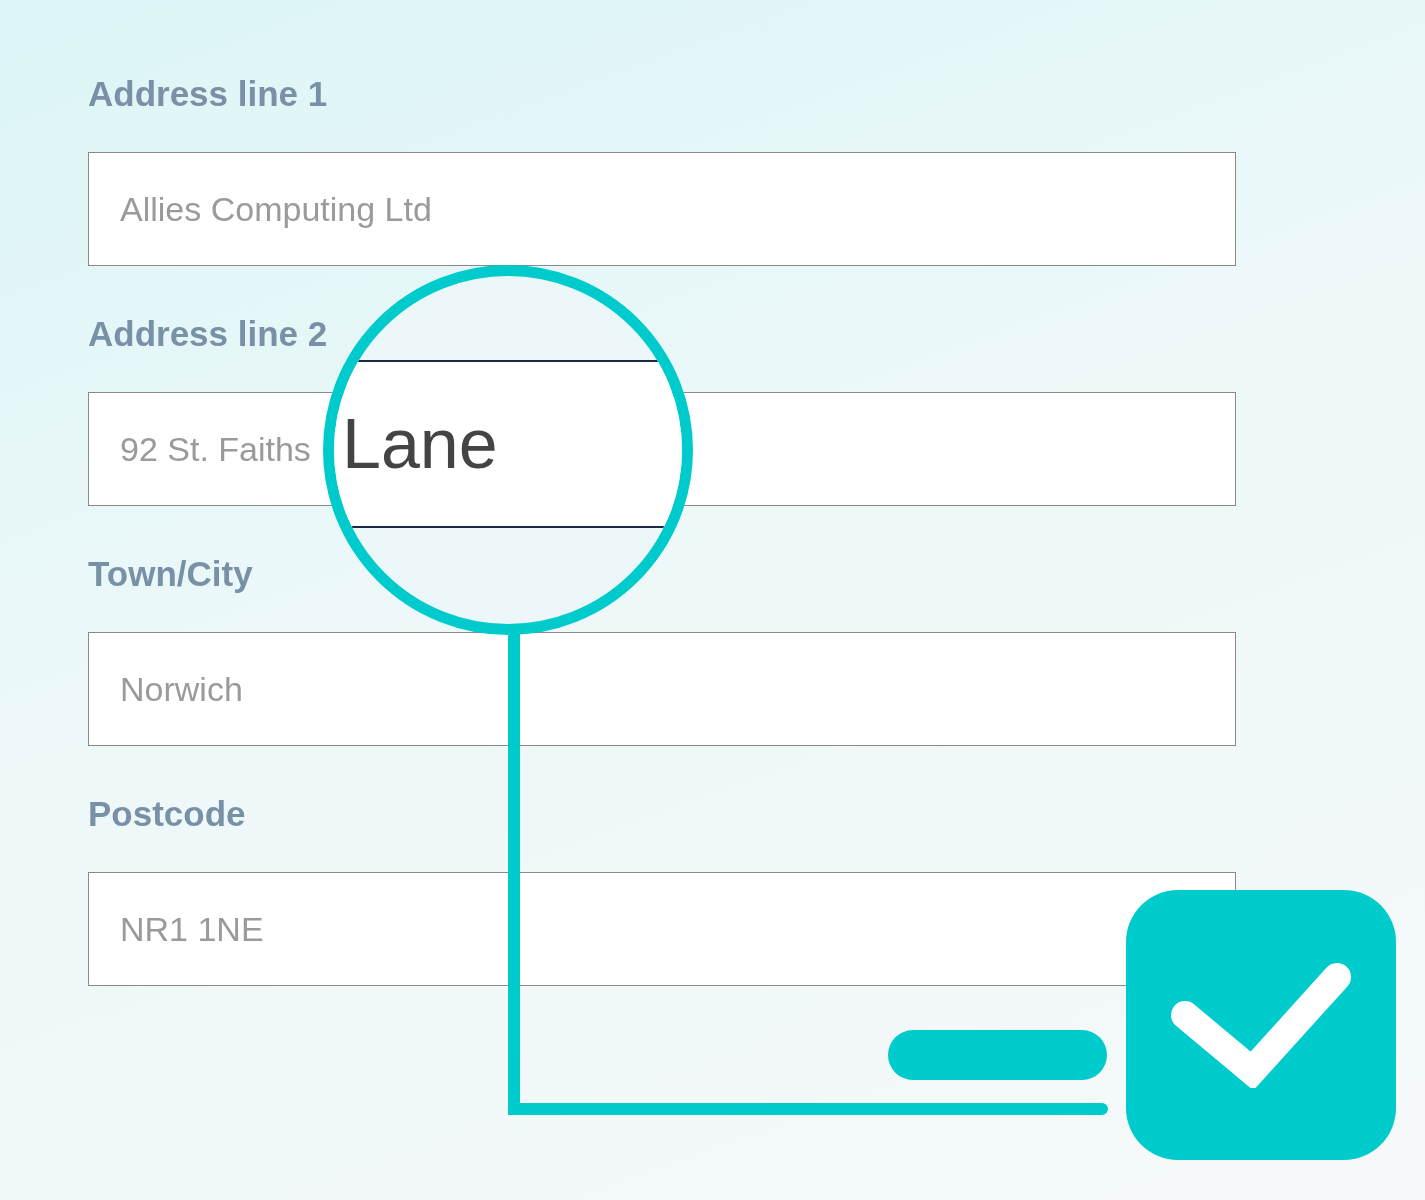 This screenshot has height=1200, width=1425. What do you see at coordinates (208, 94) in the screenshot?
I see `field-label: Address line 1` at bounding box center [208, 94].